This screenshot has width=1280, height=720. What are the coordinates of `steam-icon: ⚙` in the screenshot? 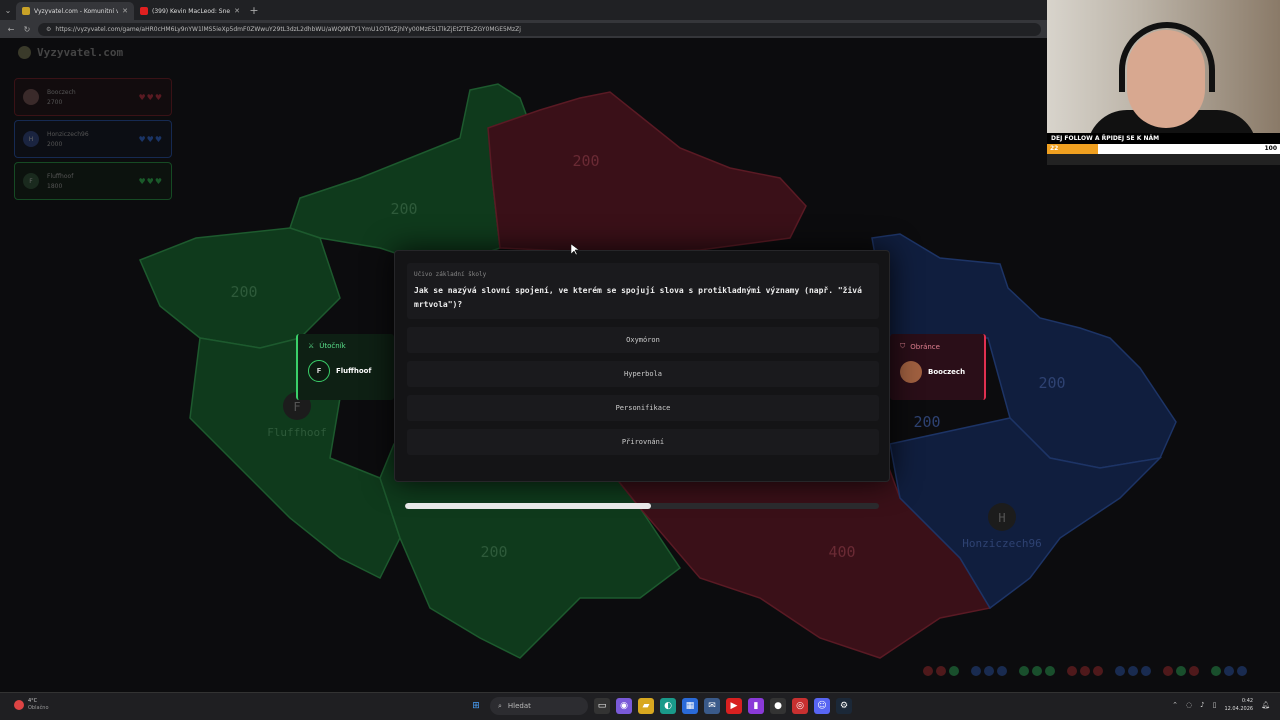 It's located at (844, 706).